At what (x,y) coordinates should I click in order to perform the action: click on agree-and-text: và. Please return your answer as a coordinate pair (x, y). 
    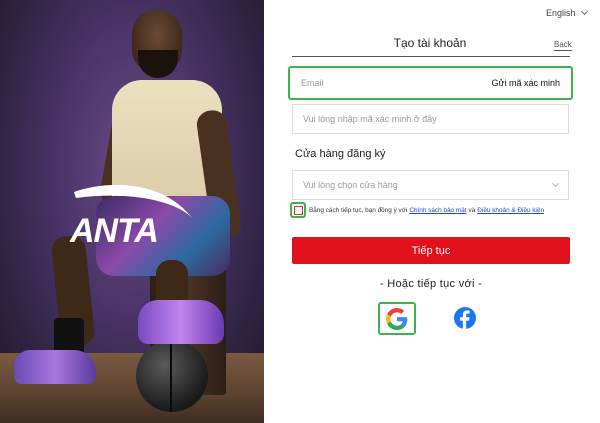
    Looking at the image, I should click on (472, 210).